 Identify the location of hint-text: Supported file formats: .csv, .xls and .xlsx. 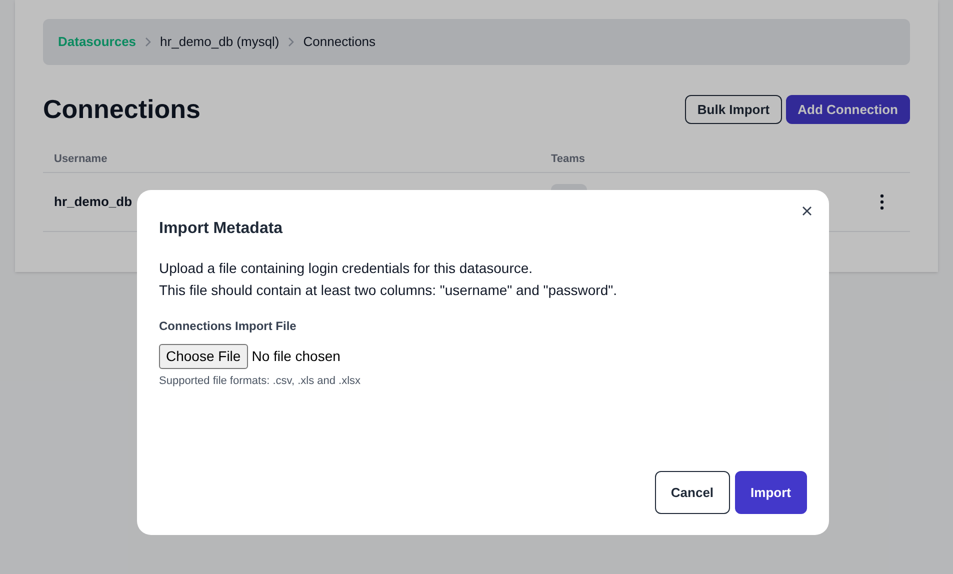
(260, 381).